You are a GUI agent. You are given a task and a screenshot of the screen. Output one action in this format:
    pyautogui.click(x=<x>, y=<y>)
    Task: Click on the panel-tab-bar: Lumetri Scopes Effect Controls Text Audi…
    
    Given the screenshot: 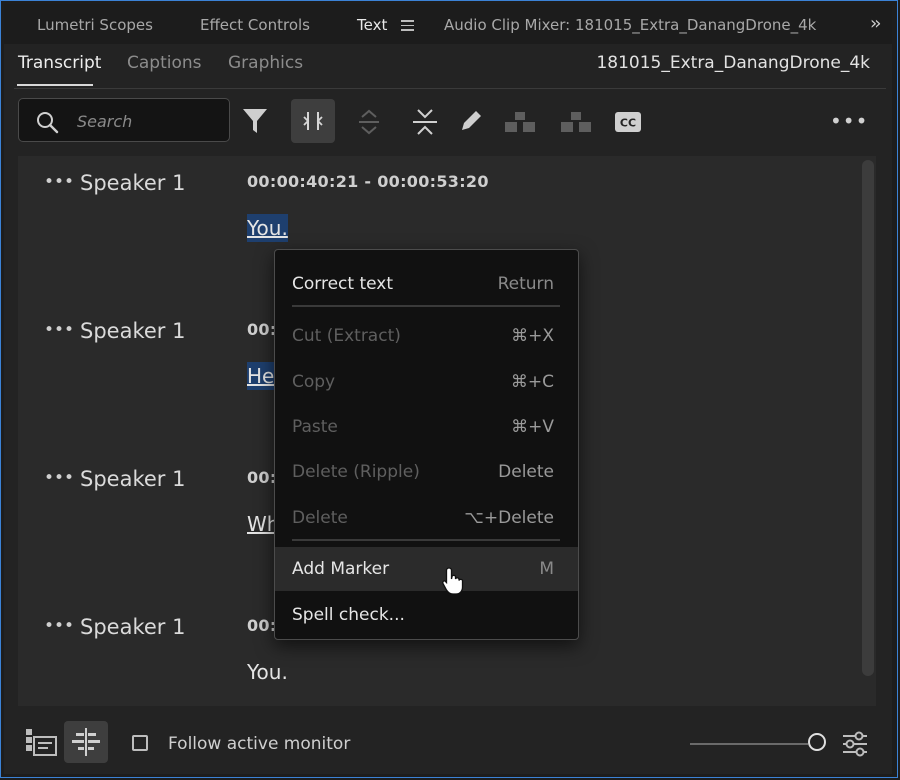 What is the action you would take?
    pyautogui.click(x=448, y=24)
    